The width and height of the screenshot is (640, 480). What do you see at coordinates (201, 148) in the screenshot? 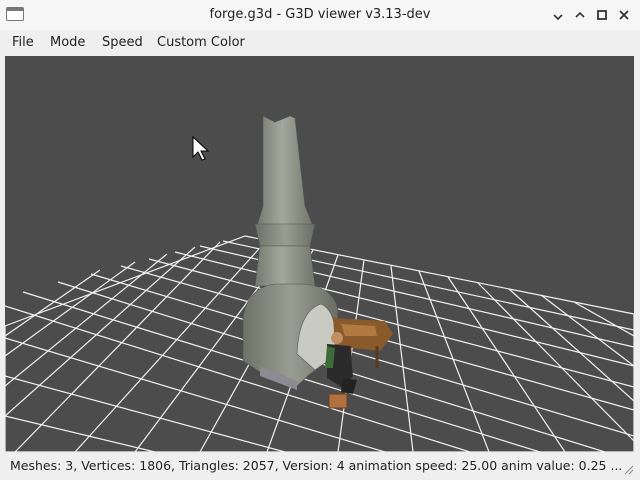
I see `arrow-cursor-icon` at bounding box center [201, 148].